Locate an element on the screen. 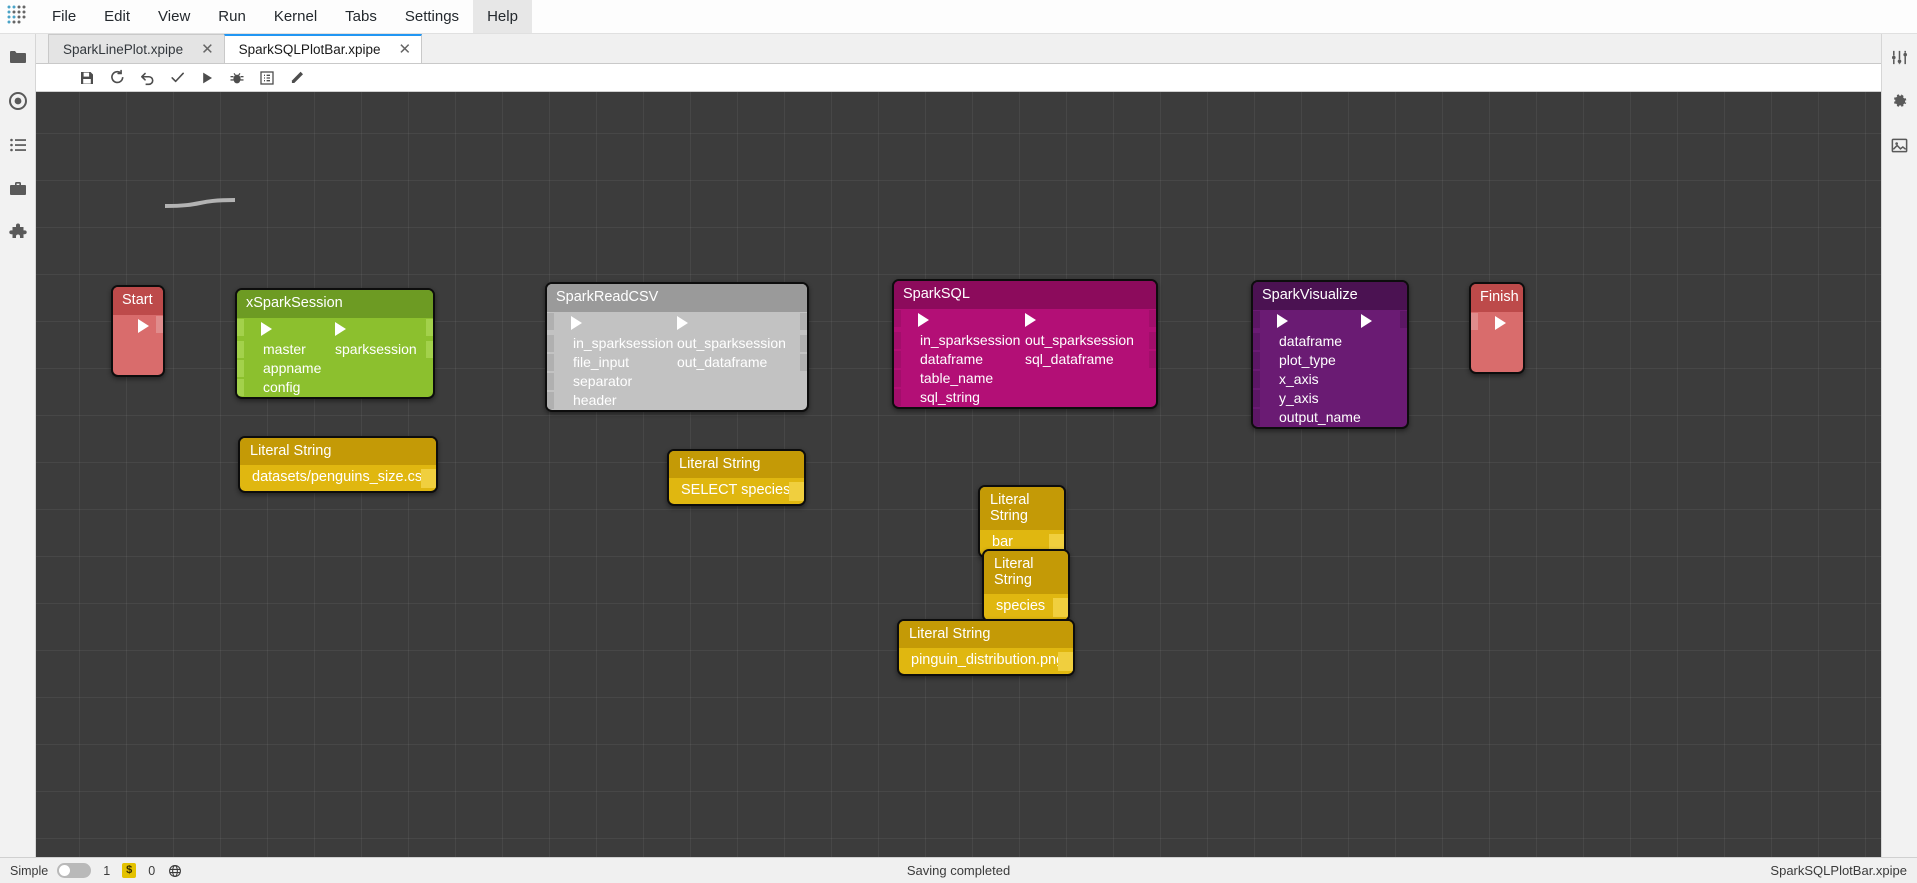 This screenshot has width=1917, height=883. input-port-row: sql_string is located at coordinates (959, 397).